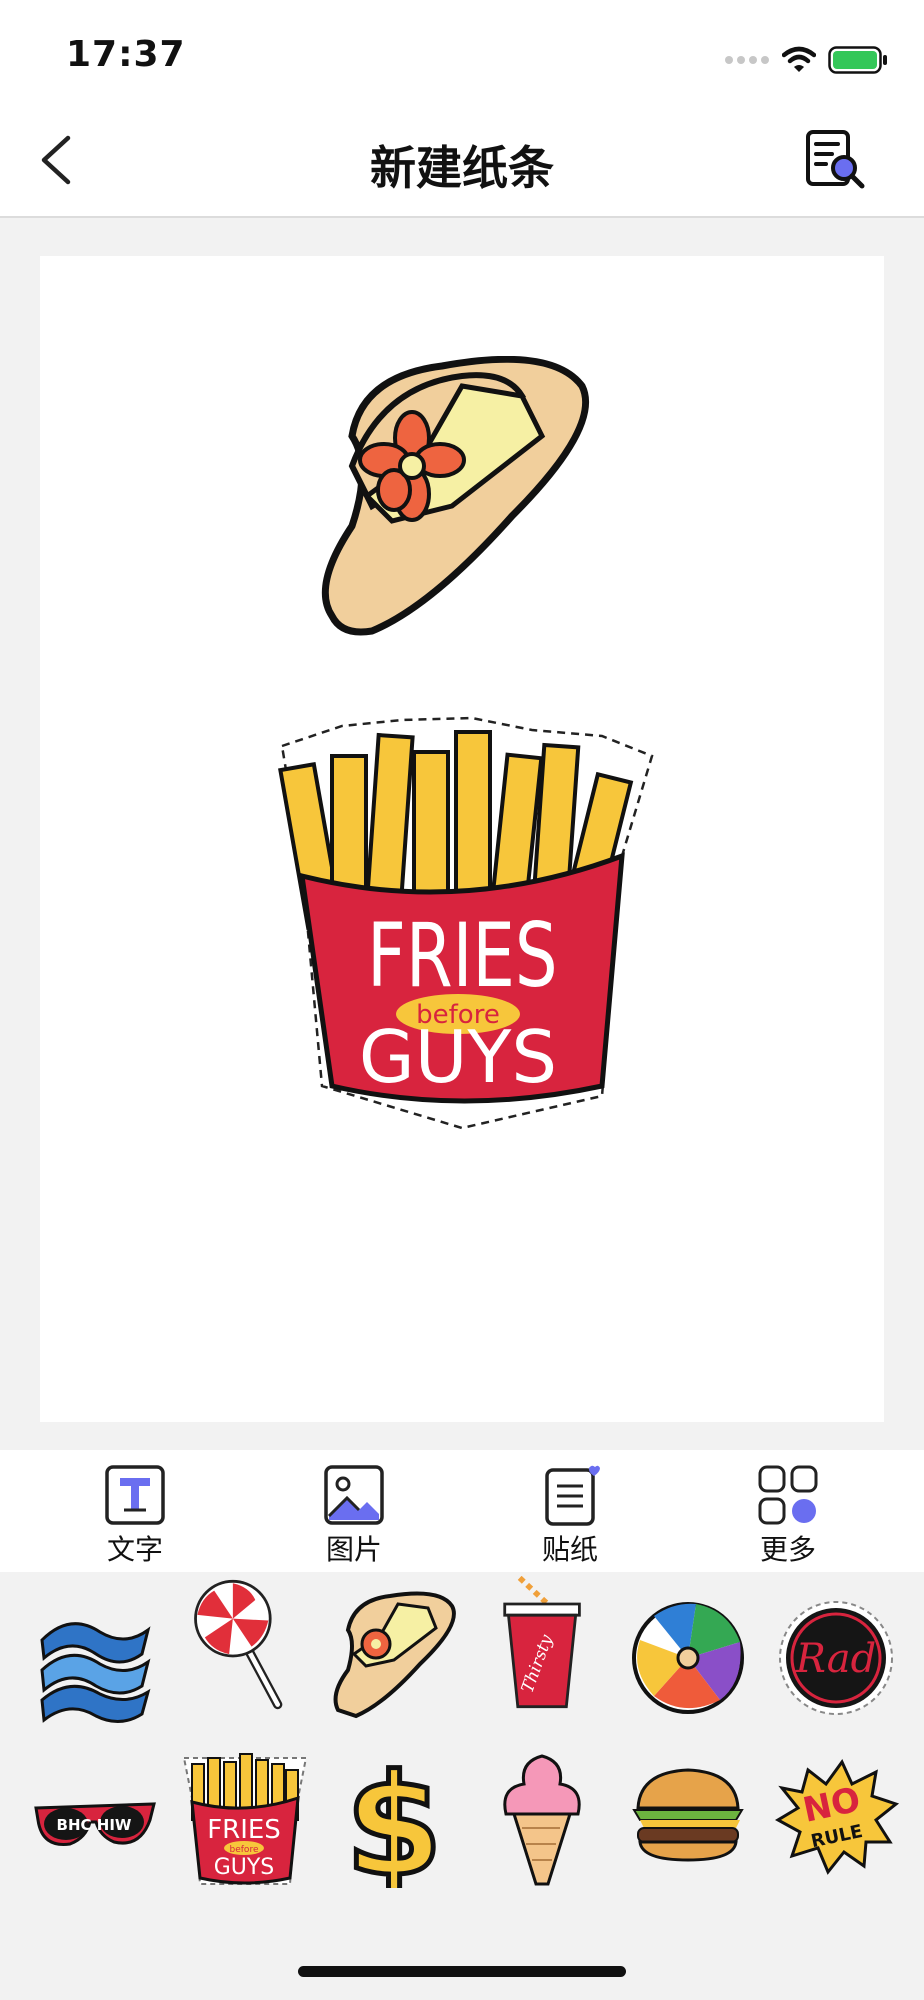  Describe the element at coordinates (689, 1818) in the screenshot. I see `burger-sticker` at that location.